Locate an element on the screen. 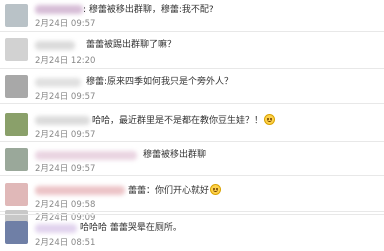 The width and height of the screenshot is (384, 251). comment-text: 哈哈，最近群里是不是都在教你豆生娃？！ is located at coordinates (184, 120).